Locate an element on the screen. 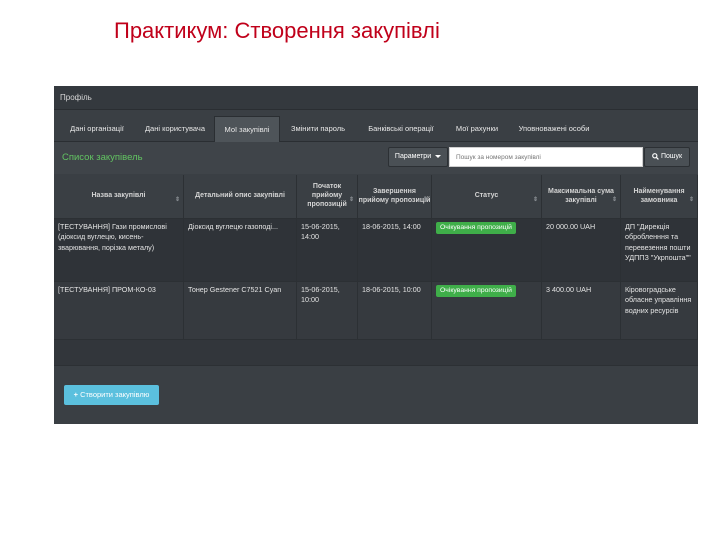 This screenshot has width=720, height=540. caret-down-icon is located at coordinates (438, 156).